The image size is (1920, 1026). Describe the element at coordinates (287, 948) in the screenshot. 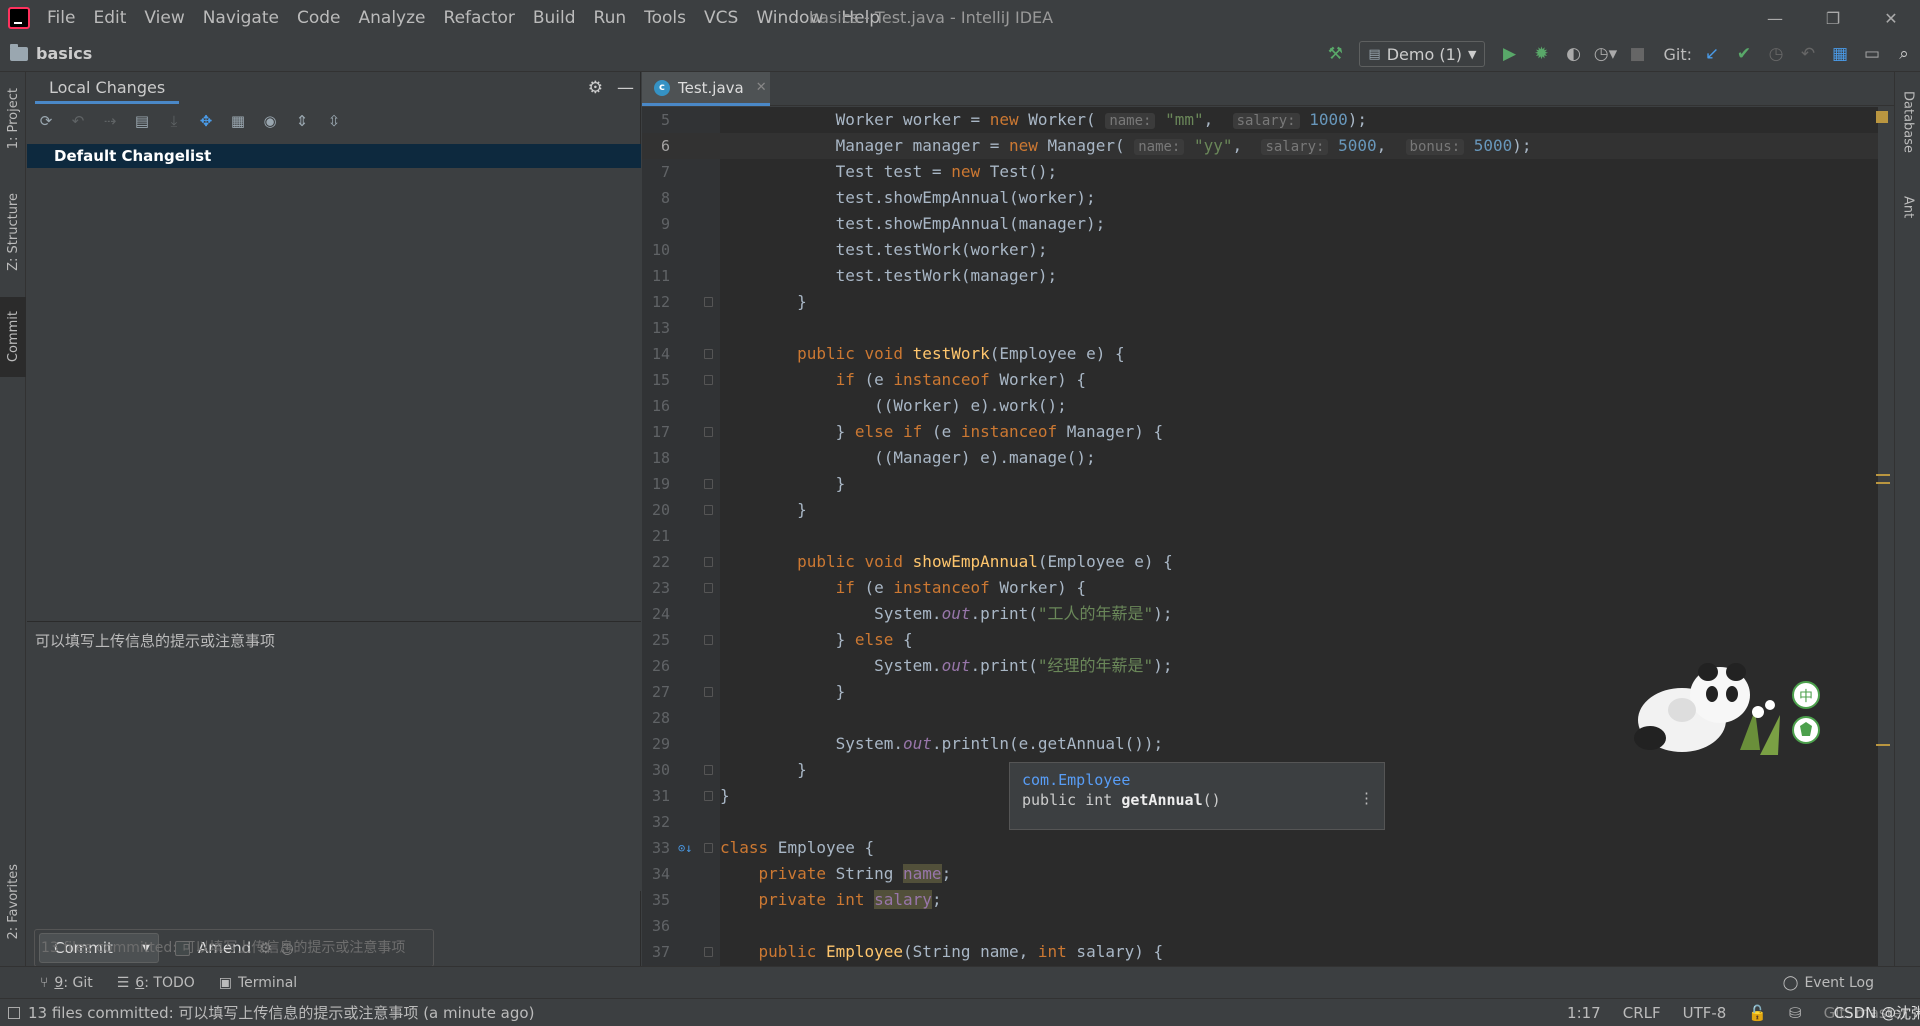

I see `commit-history-icon: ◷` at that location.